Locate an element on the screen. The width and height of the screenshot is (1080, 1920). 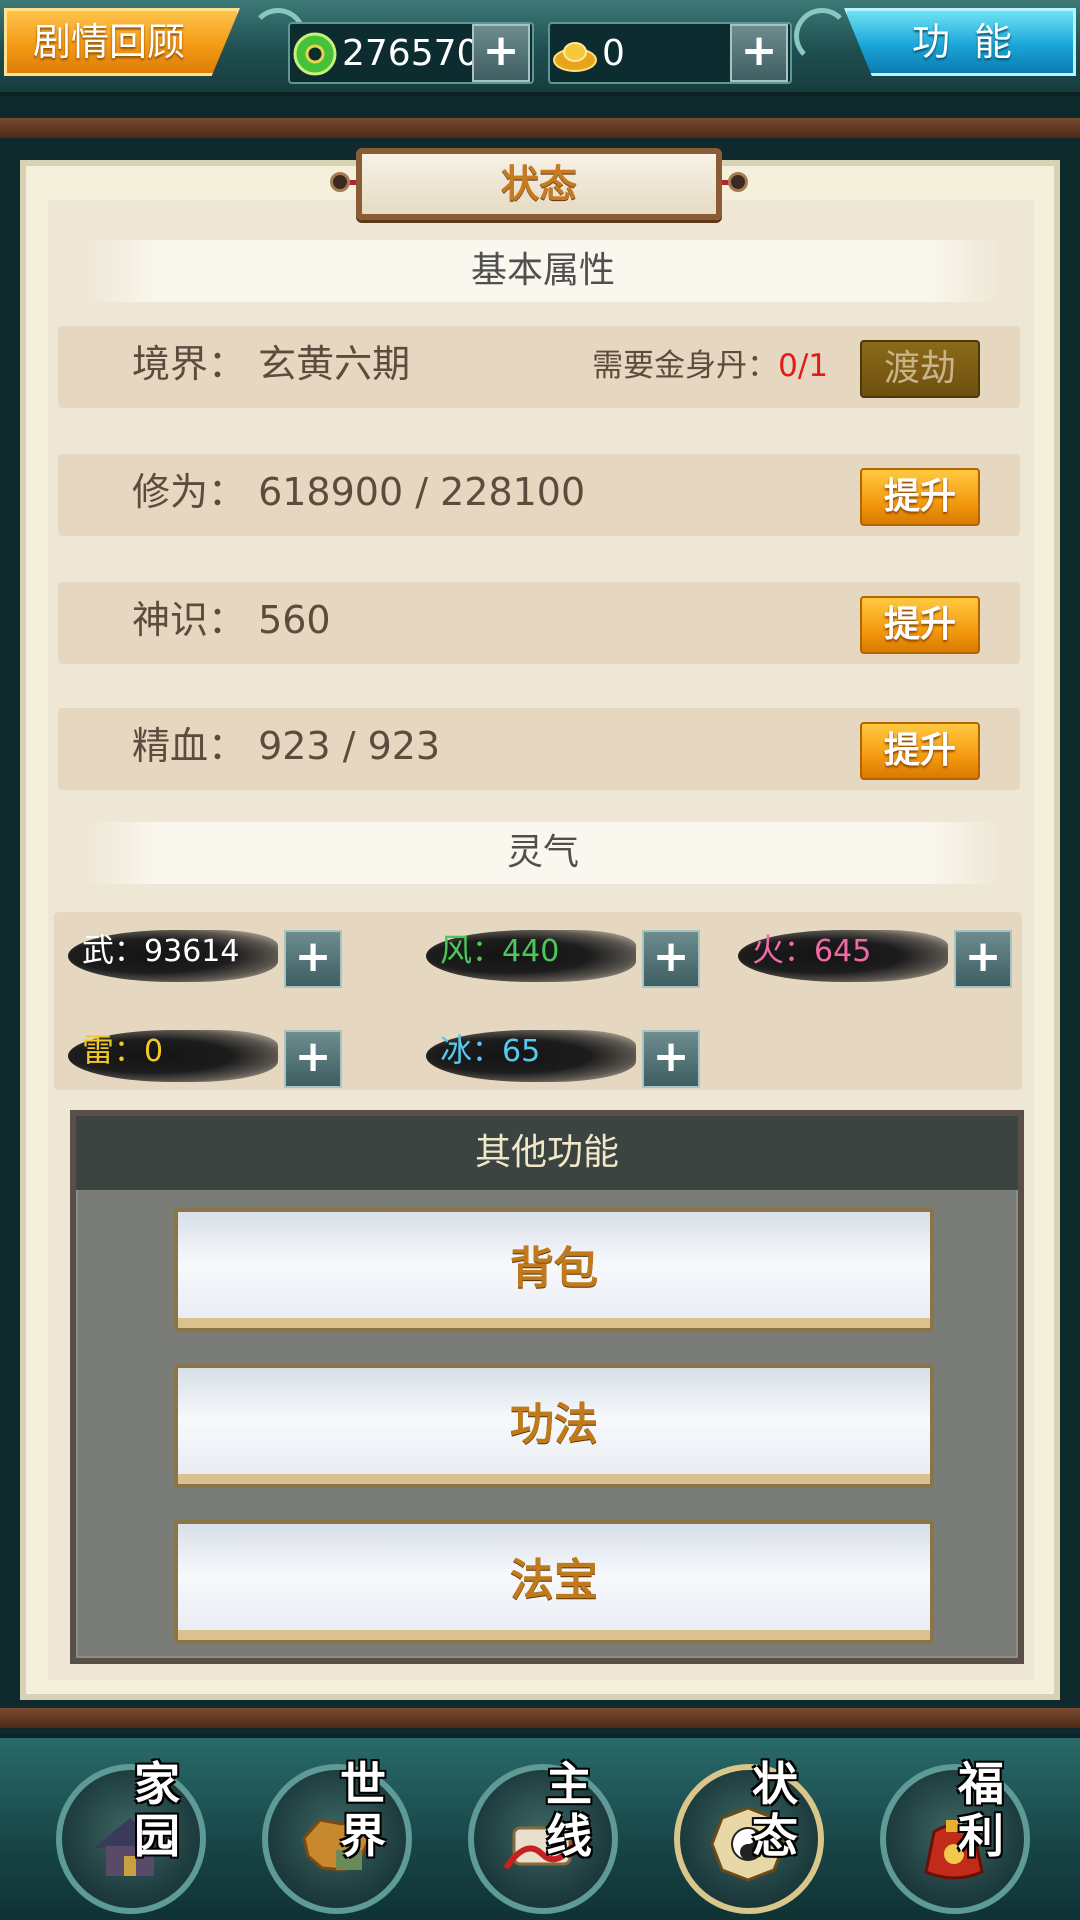
nav-home: 家园 is located at coordinates (135, 1835).